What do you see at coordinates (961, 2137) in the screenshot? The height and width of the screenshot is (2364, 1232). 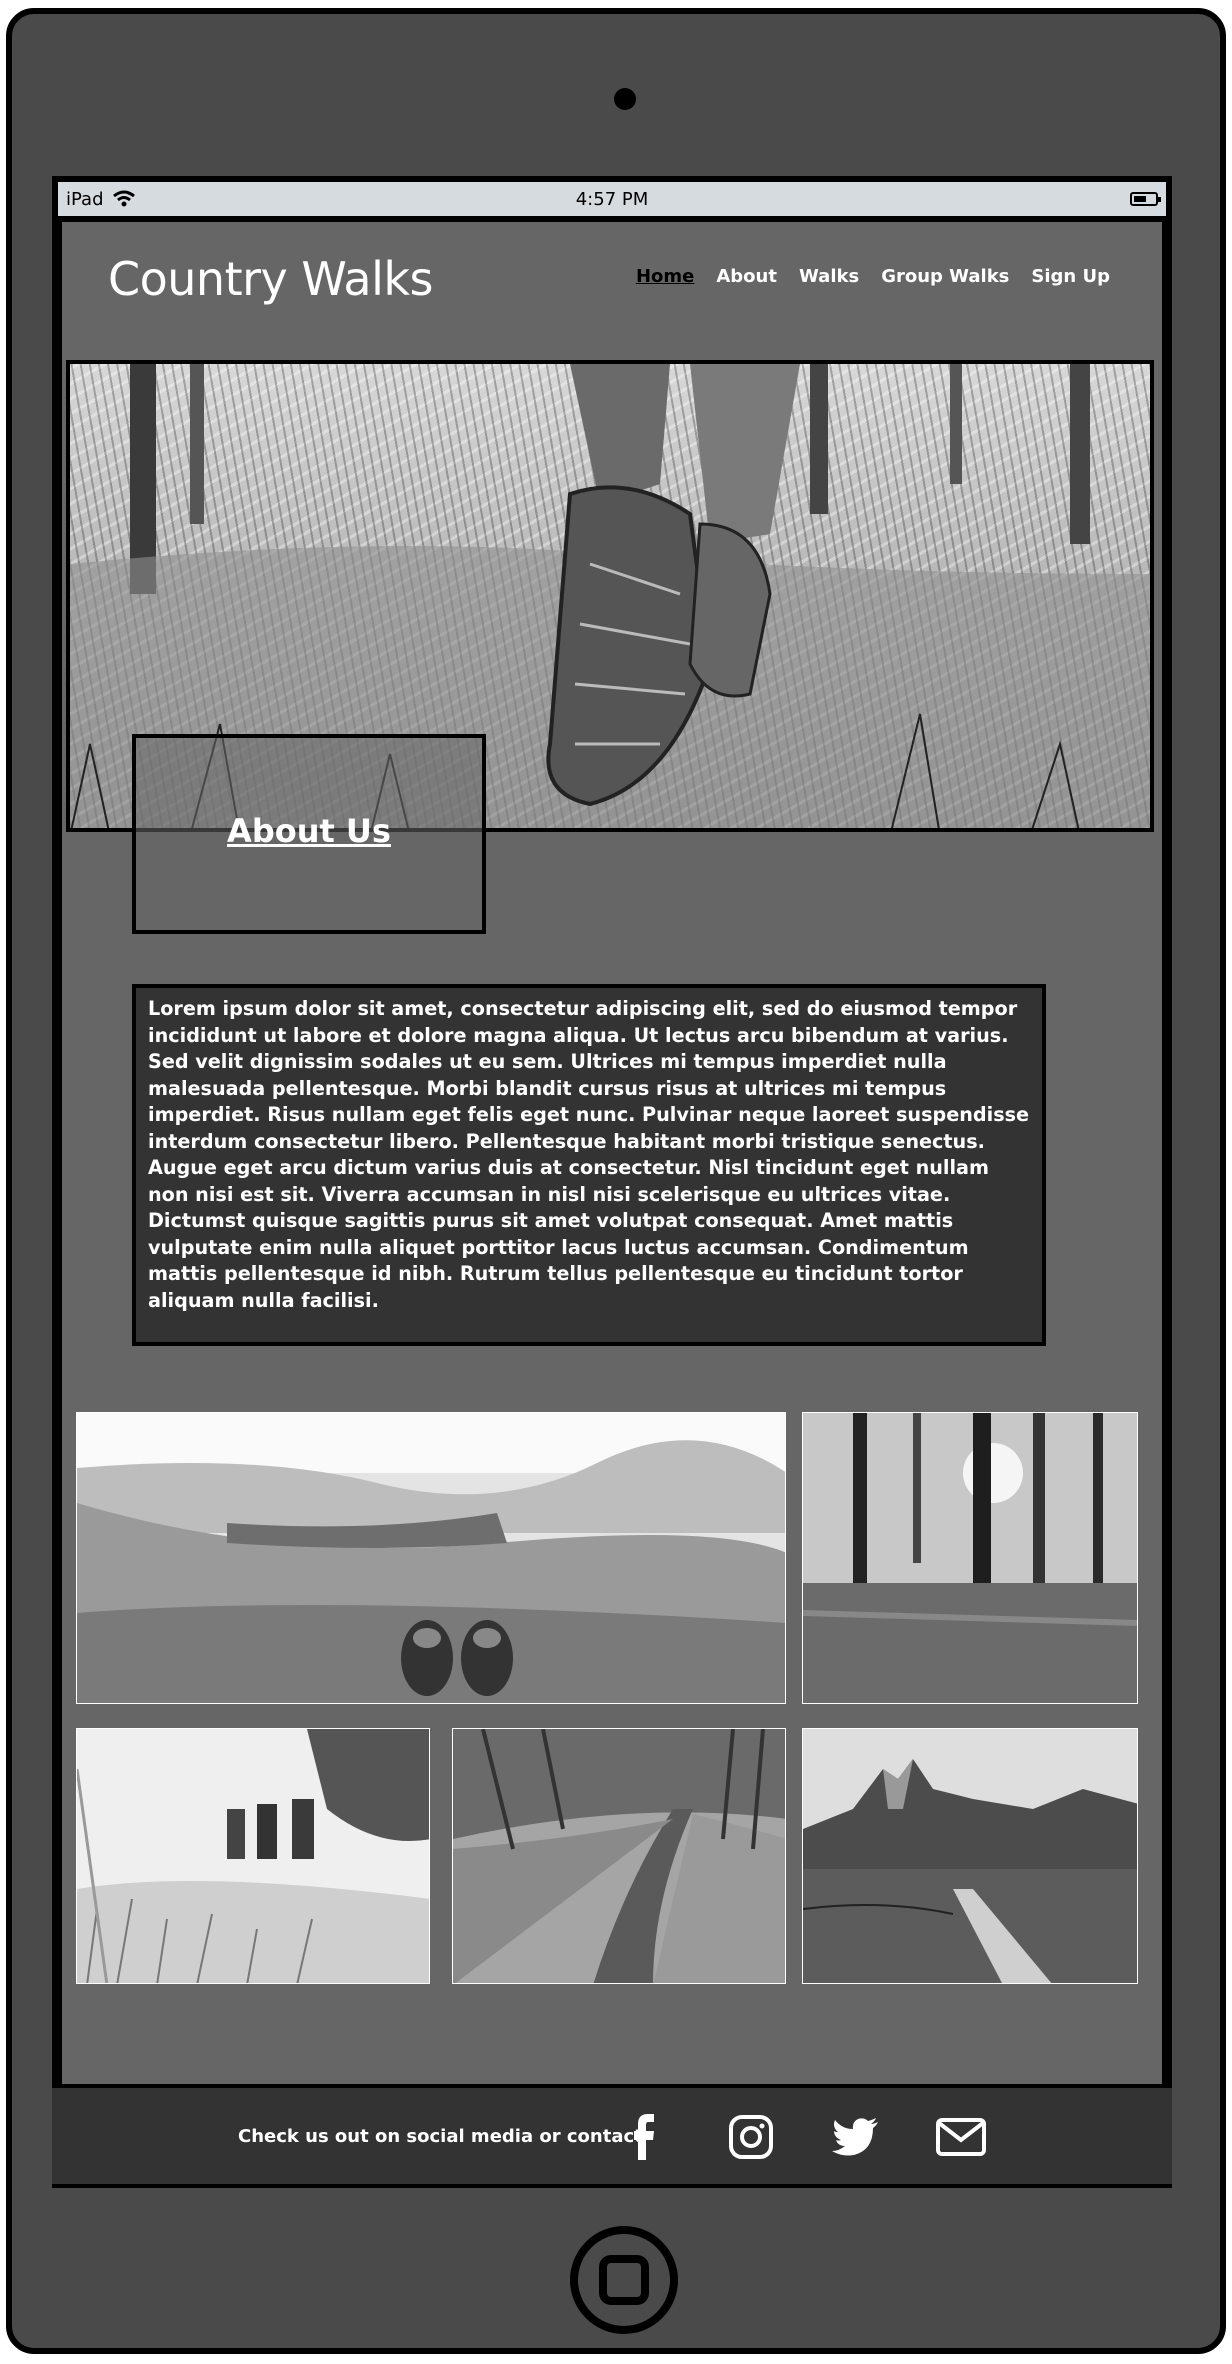 I see `email-icon` at bounding box center [961, 2137].